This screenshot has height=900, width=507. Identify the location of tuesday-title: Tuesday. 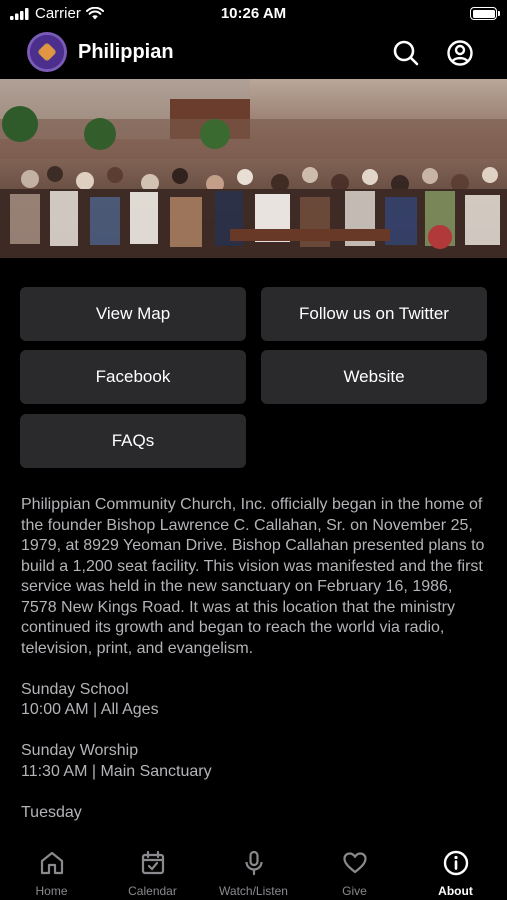
(51, 812).